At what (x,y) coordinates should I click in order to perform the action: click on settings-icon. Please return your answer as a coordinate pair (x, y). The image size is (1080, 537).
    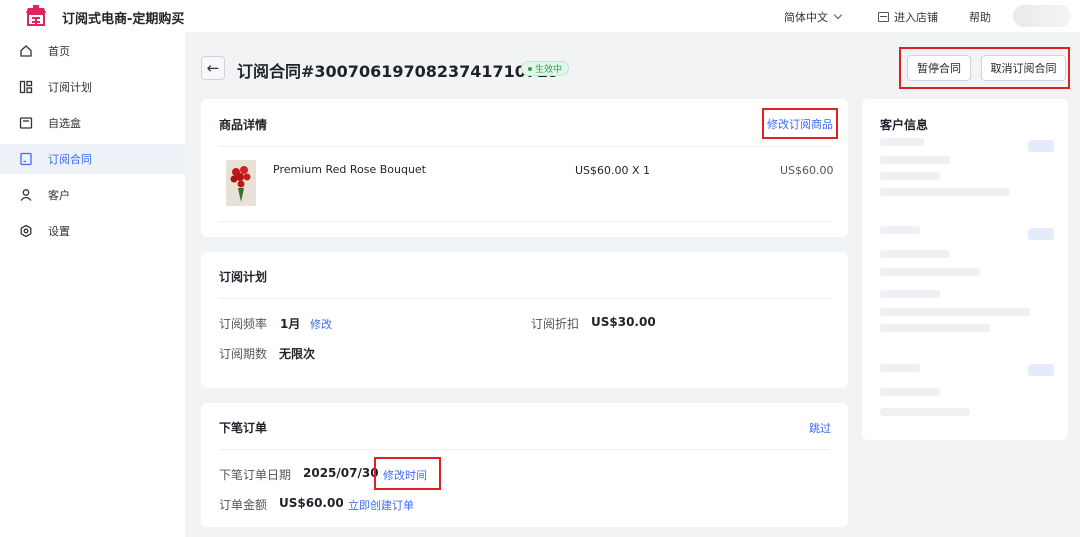
    Looking at the image, I should click on (26, 231).